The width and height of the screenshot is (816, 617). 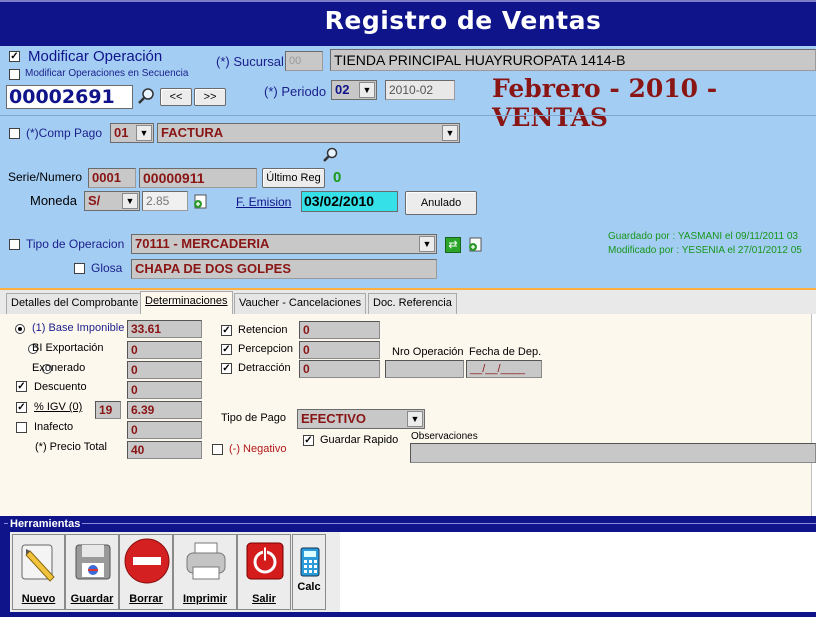 I want to click on sucursal-name: TIENDA PRINCIPAL HUAYRUROPATA 1414-B, so click(x=573, y=60).